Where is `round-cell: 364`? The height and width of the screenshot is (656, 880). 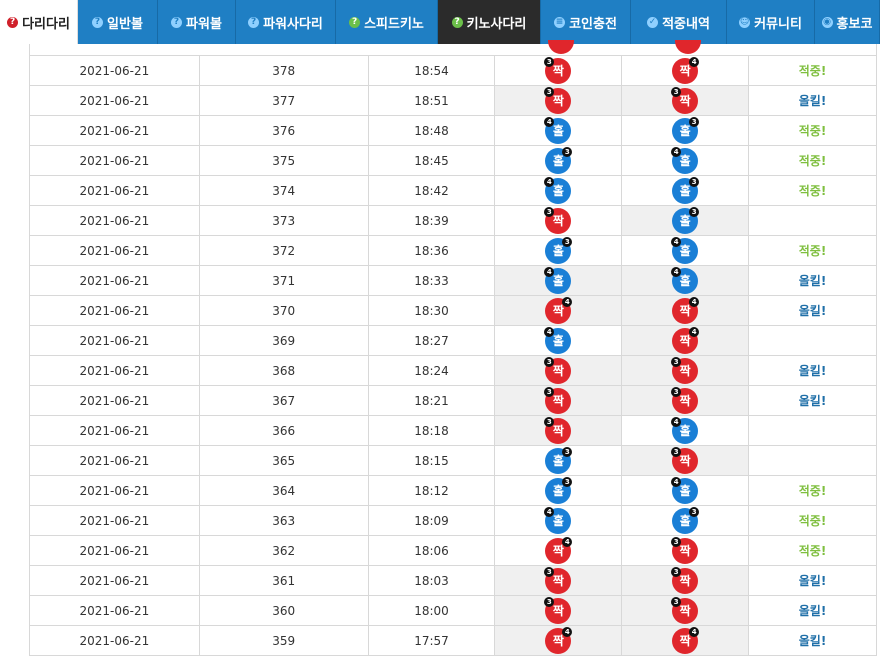
round-cell: 364 is located at coordinates (284, 490).